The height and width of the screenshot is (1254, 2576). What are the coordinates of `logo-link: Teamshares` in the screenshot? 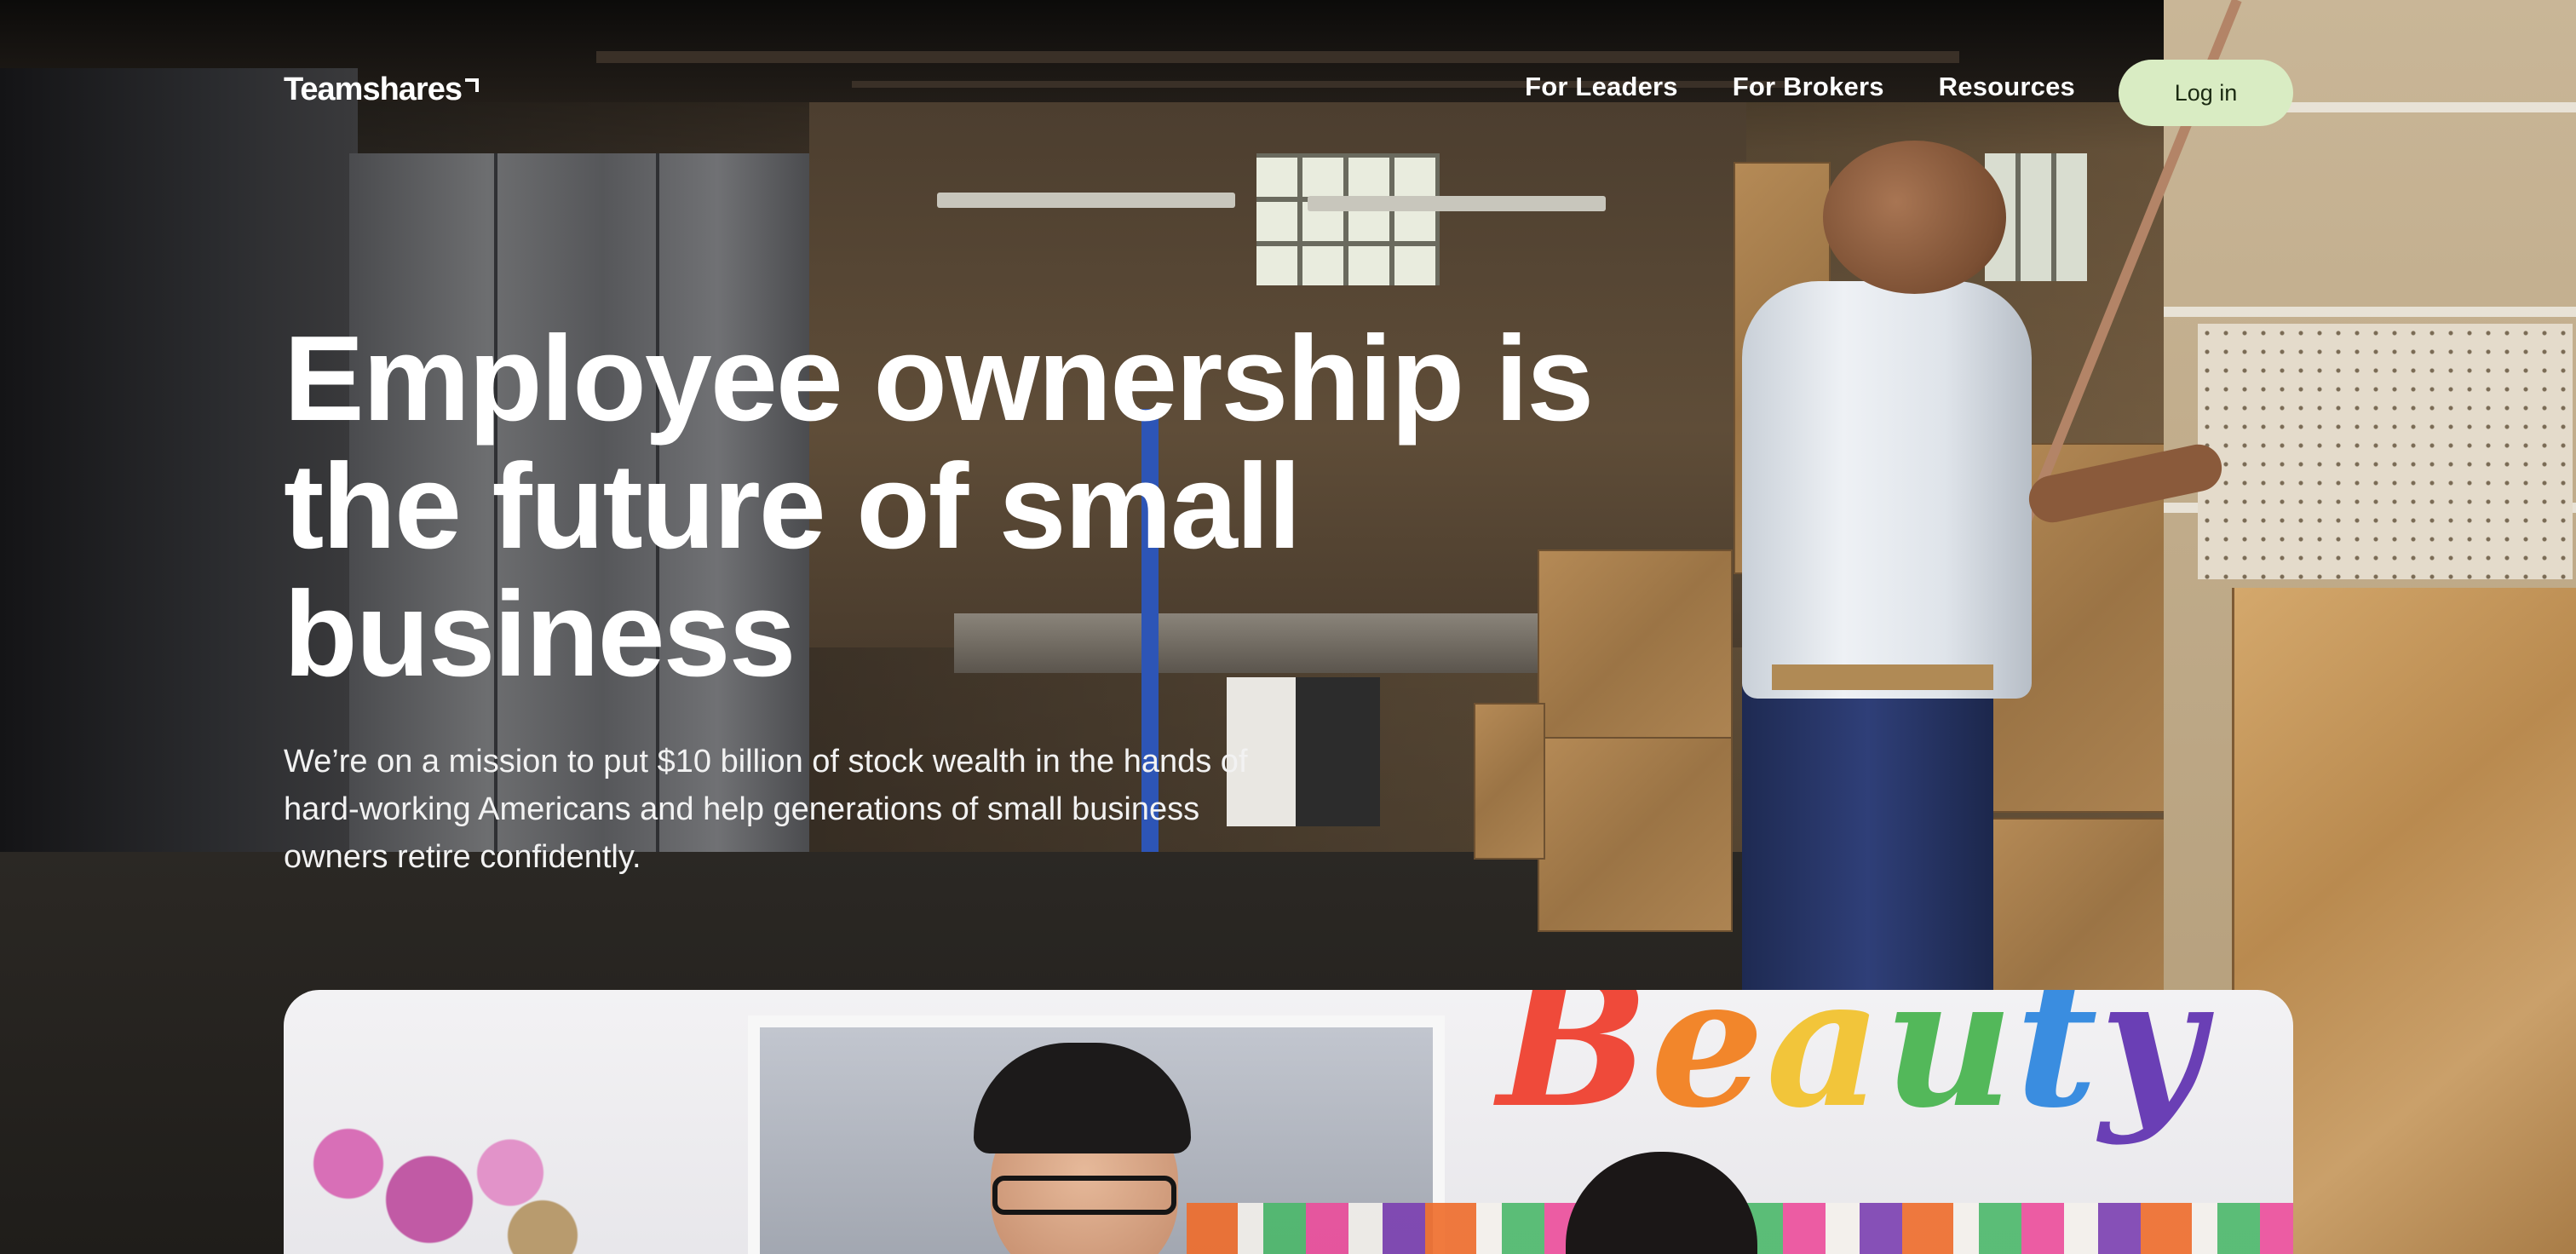 It's located at (382, 90).